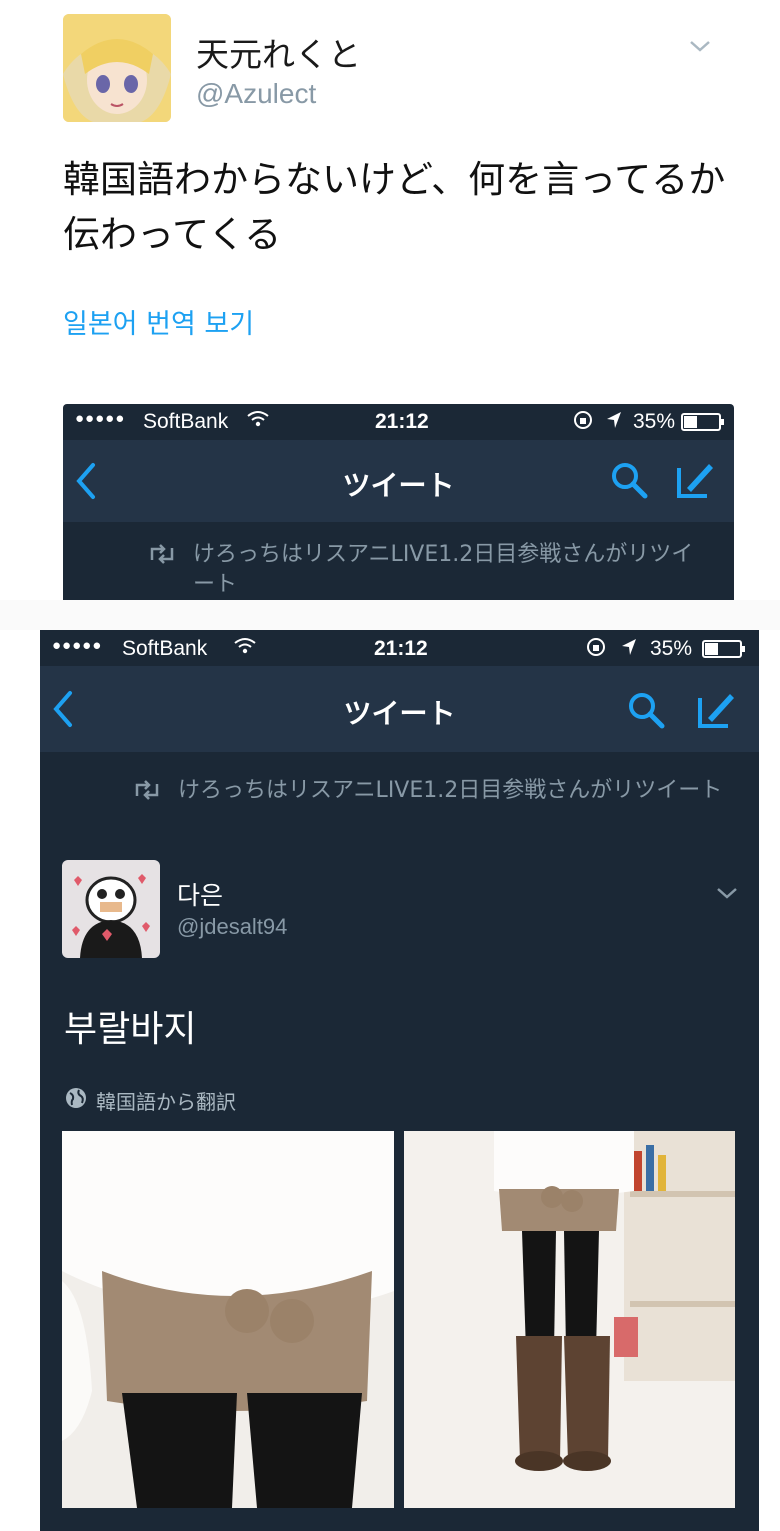 The image size is (780, 1531). Describe the element at coordinates (130, 1029) in the screenshot. I see `tweet-text: 부랄바지` at that location.